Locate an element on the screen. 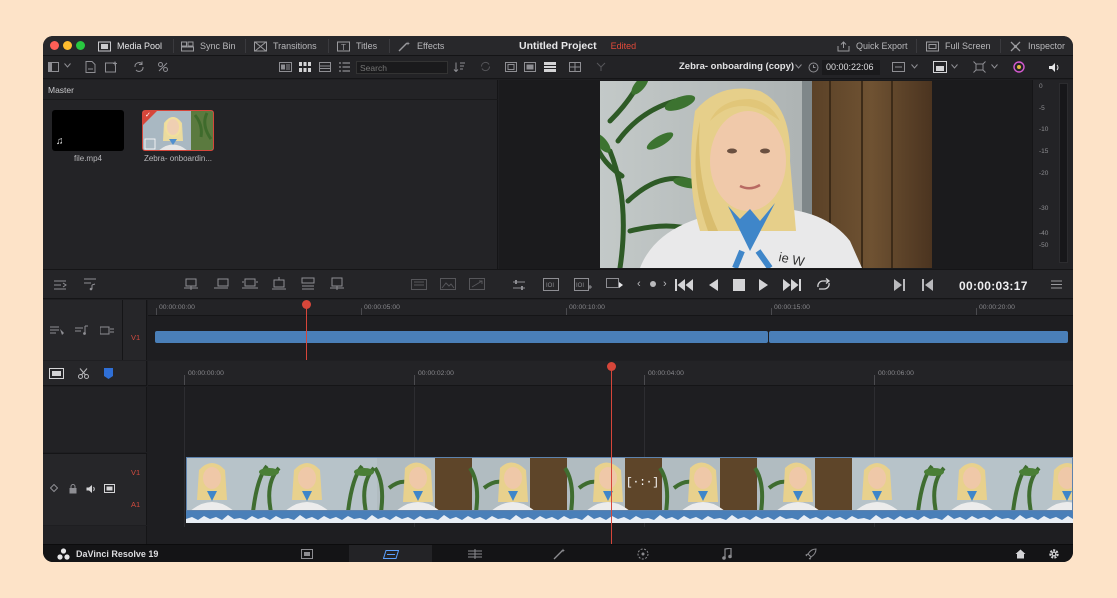  new-bin-icon is located at coordinates (111, 67).